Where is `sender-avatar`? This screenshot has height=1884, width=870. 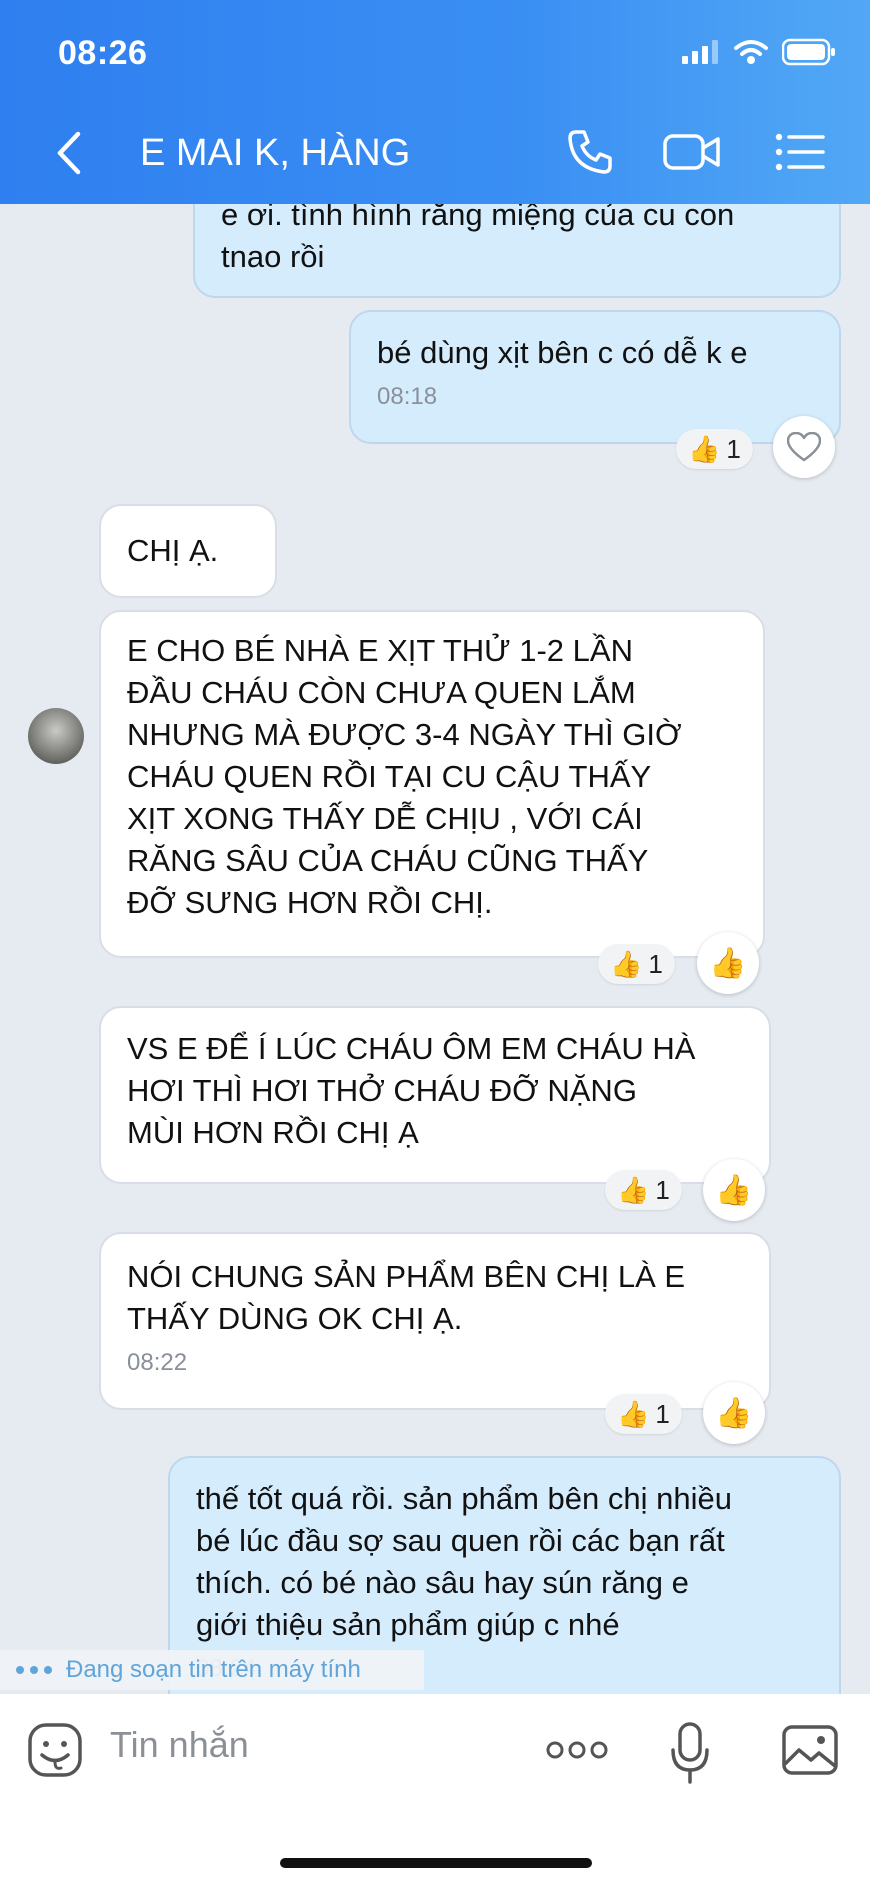
sender-avatar is located at coordinates (56, 736).